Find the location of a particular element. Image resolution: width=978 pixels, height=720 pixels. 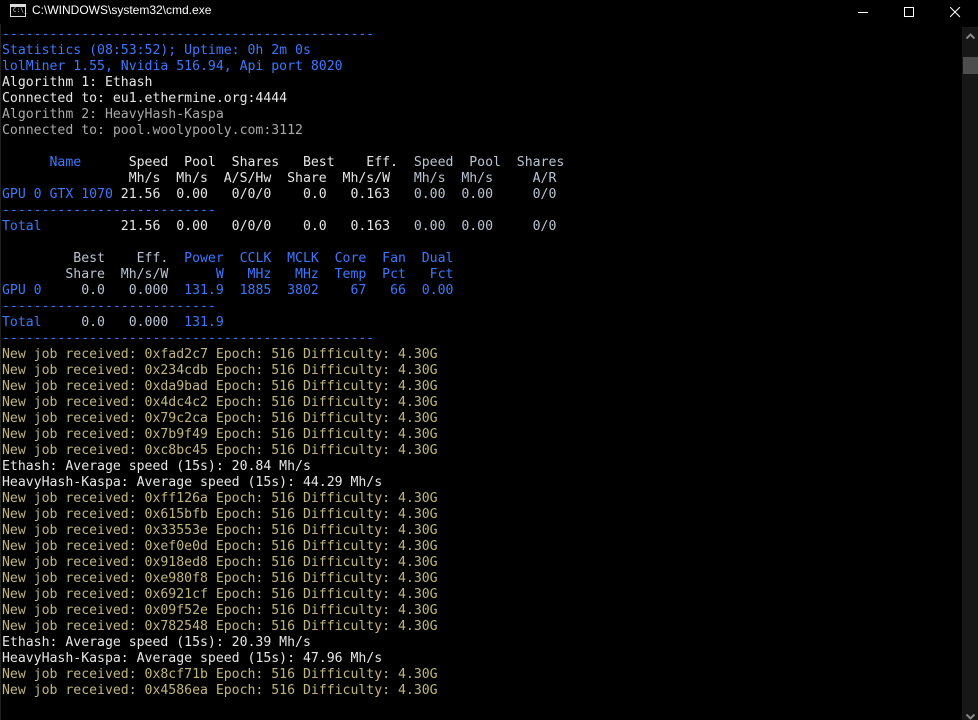

algorithm2-line: Algorithm 2: HeavyHash-Kaspa is located at coordinates (113, 114).